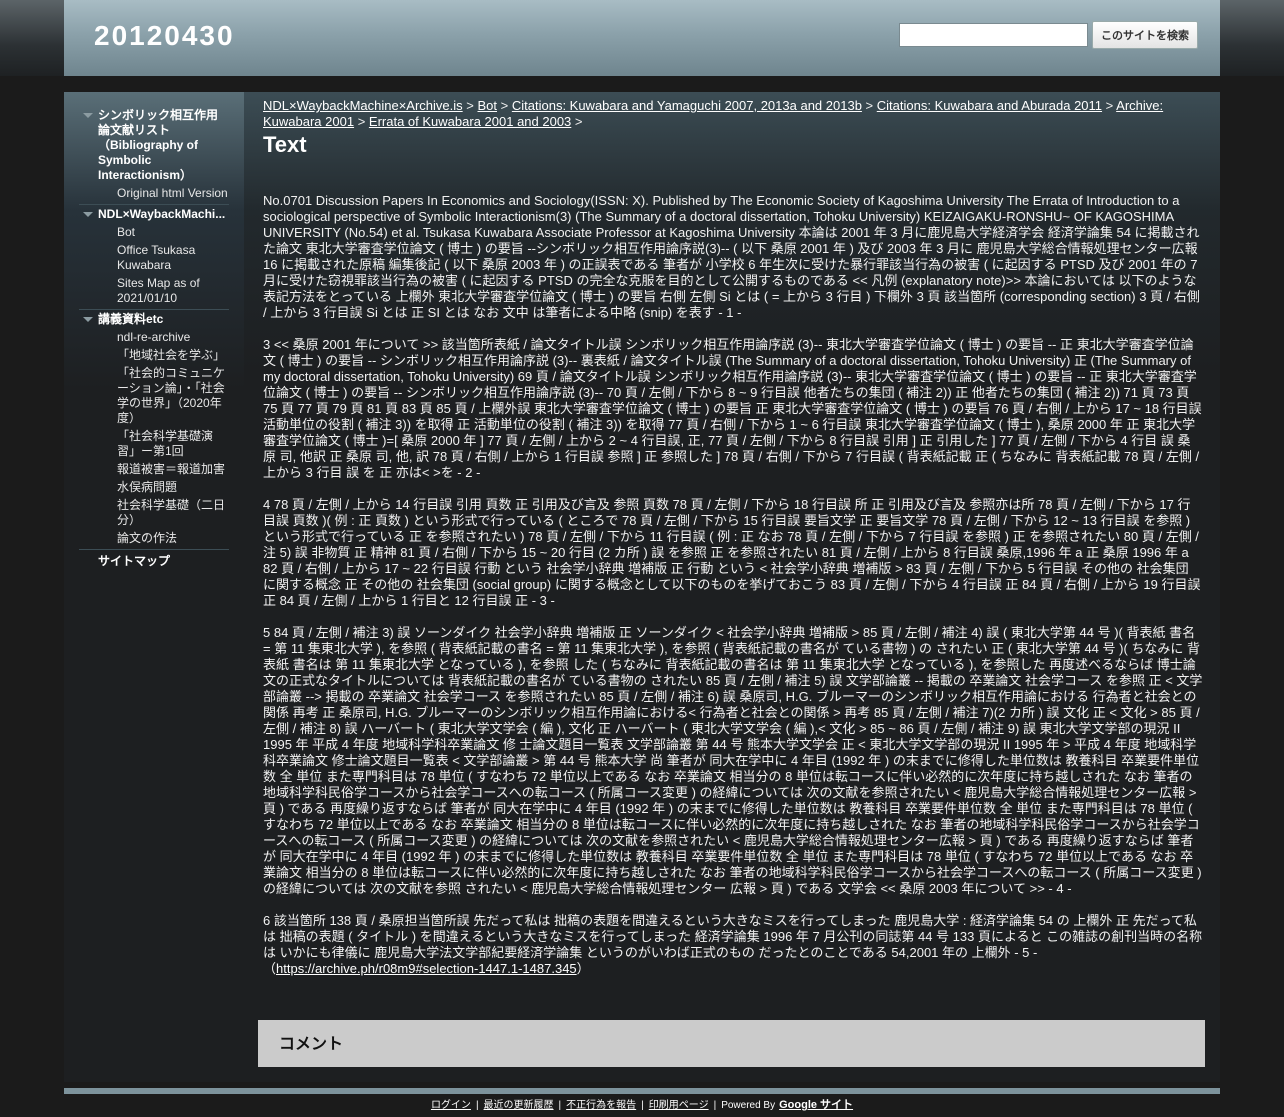  Describe the element at coordinates (154, 444) in the screenshot. I see `sidebar-item-kiso-enshu: 「社会科学基礎演習」ー第1回` at that location.